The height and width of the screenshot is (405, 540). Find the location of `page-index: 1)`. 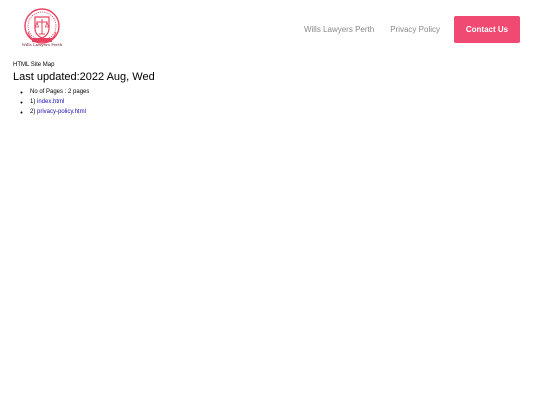

page-index: 1) is located at coordinates (33, 102).